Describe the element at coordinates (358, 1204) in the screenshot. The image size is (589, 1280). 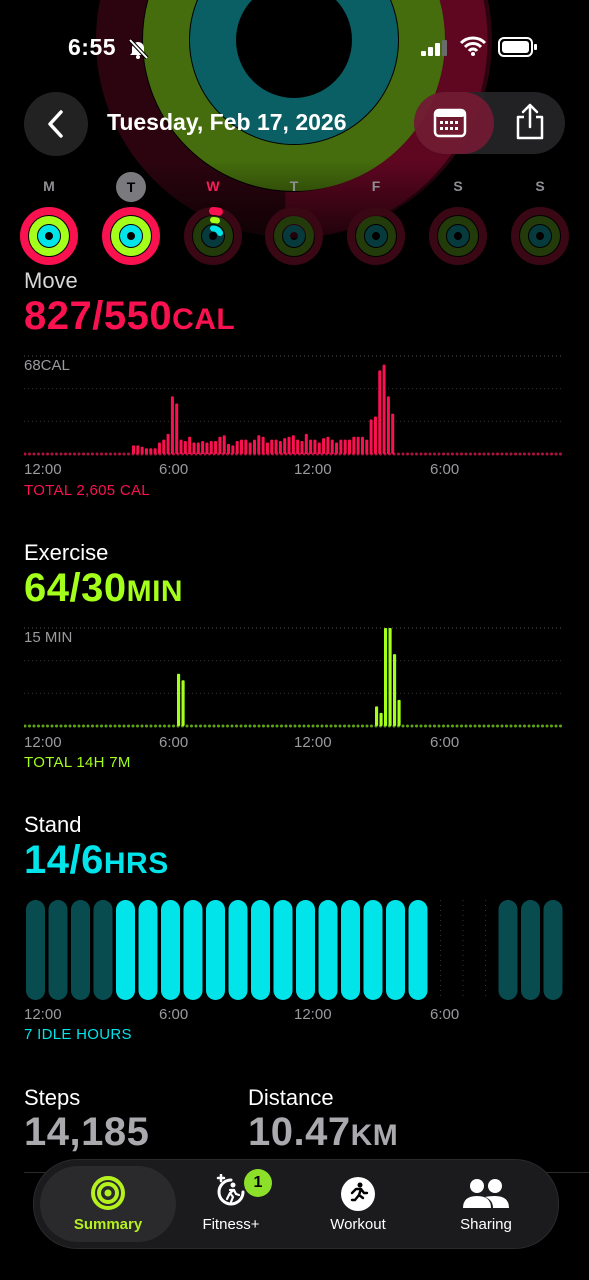
I see `tab-workout: Workout` at that location.